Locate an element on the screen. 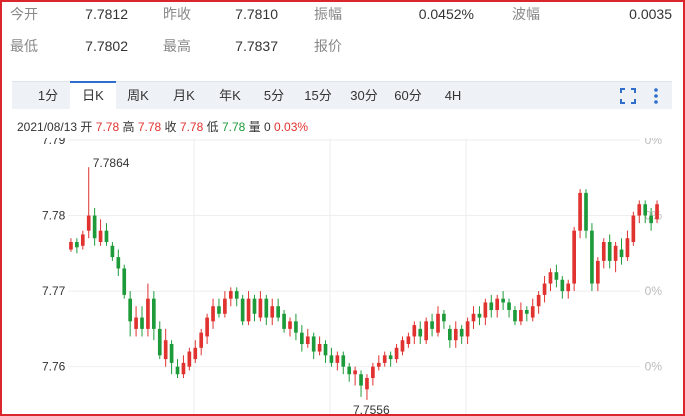 Image resolution: width=685 pixels, height=416 pixels. y-tick-label: 7.76 is located at coordinates (54, 367).